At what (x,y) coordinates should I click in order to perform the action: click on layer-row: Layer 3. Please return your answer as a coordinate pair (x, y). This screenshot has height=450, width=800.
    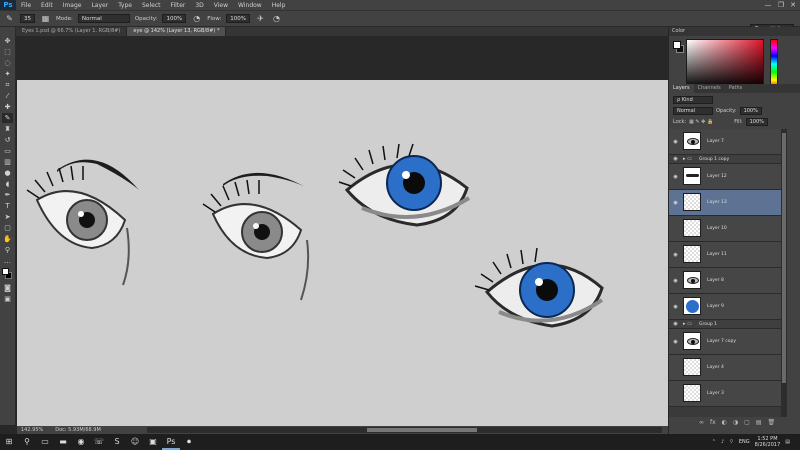
    Looking at the image, I should click on (725, 394).